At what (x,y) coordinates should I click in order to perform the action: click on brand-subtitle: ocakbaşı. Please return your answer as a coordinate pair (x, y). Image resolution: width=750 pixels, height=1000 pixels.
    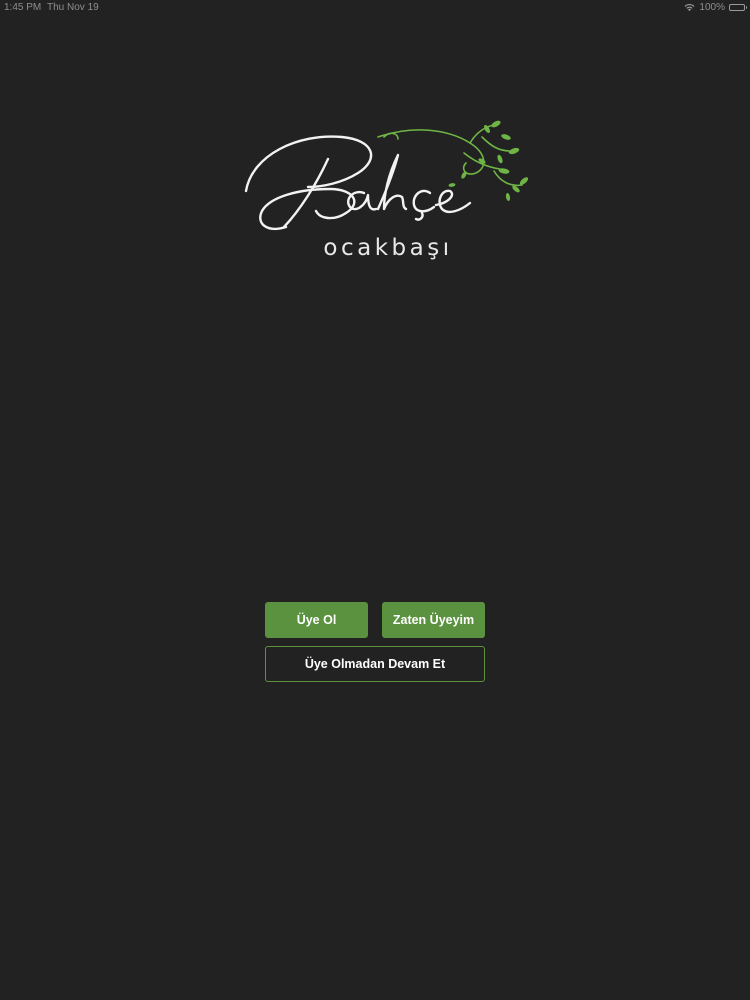
    Looking at the image, I should click on (388, 248).